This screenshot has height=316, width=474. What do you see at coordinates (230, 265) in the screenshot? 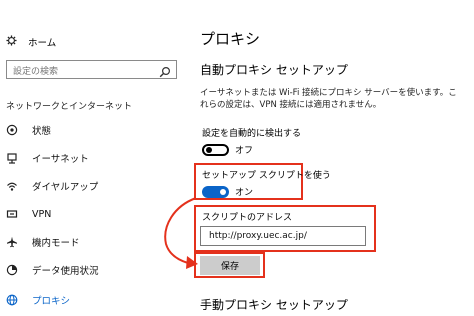
I see `save-button: 保存` at bounding box center [230, 265].